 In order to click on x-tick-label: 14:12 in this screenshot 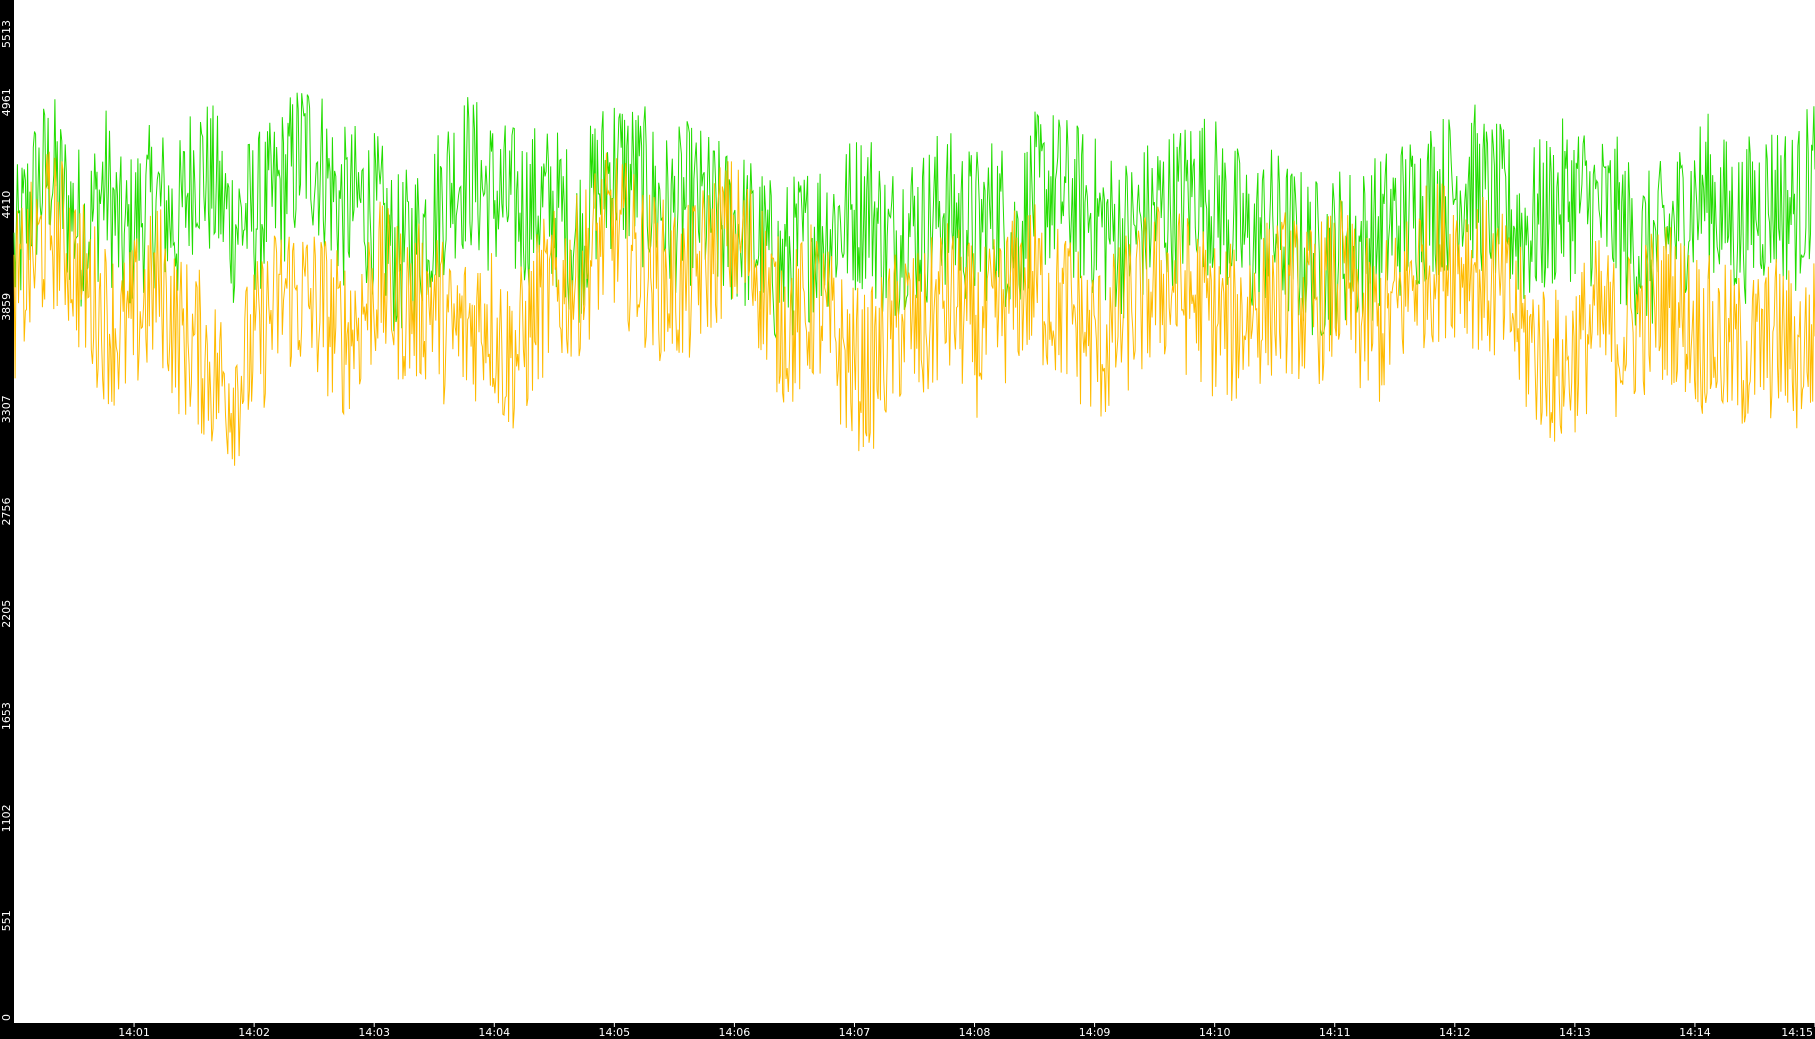, I will do `click(1455, 1032)`.